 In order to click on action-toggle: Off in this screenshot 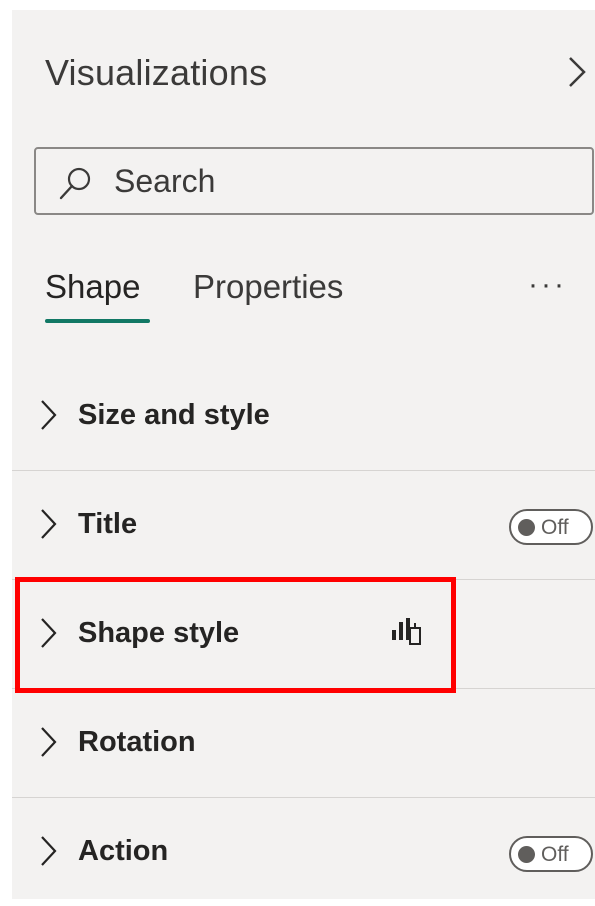, I will do `click(551, 854)`.